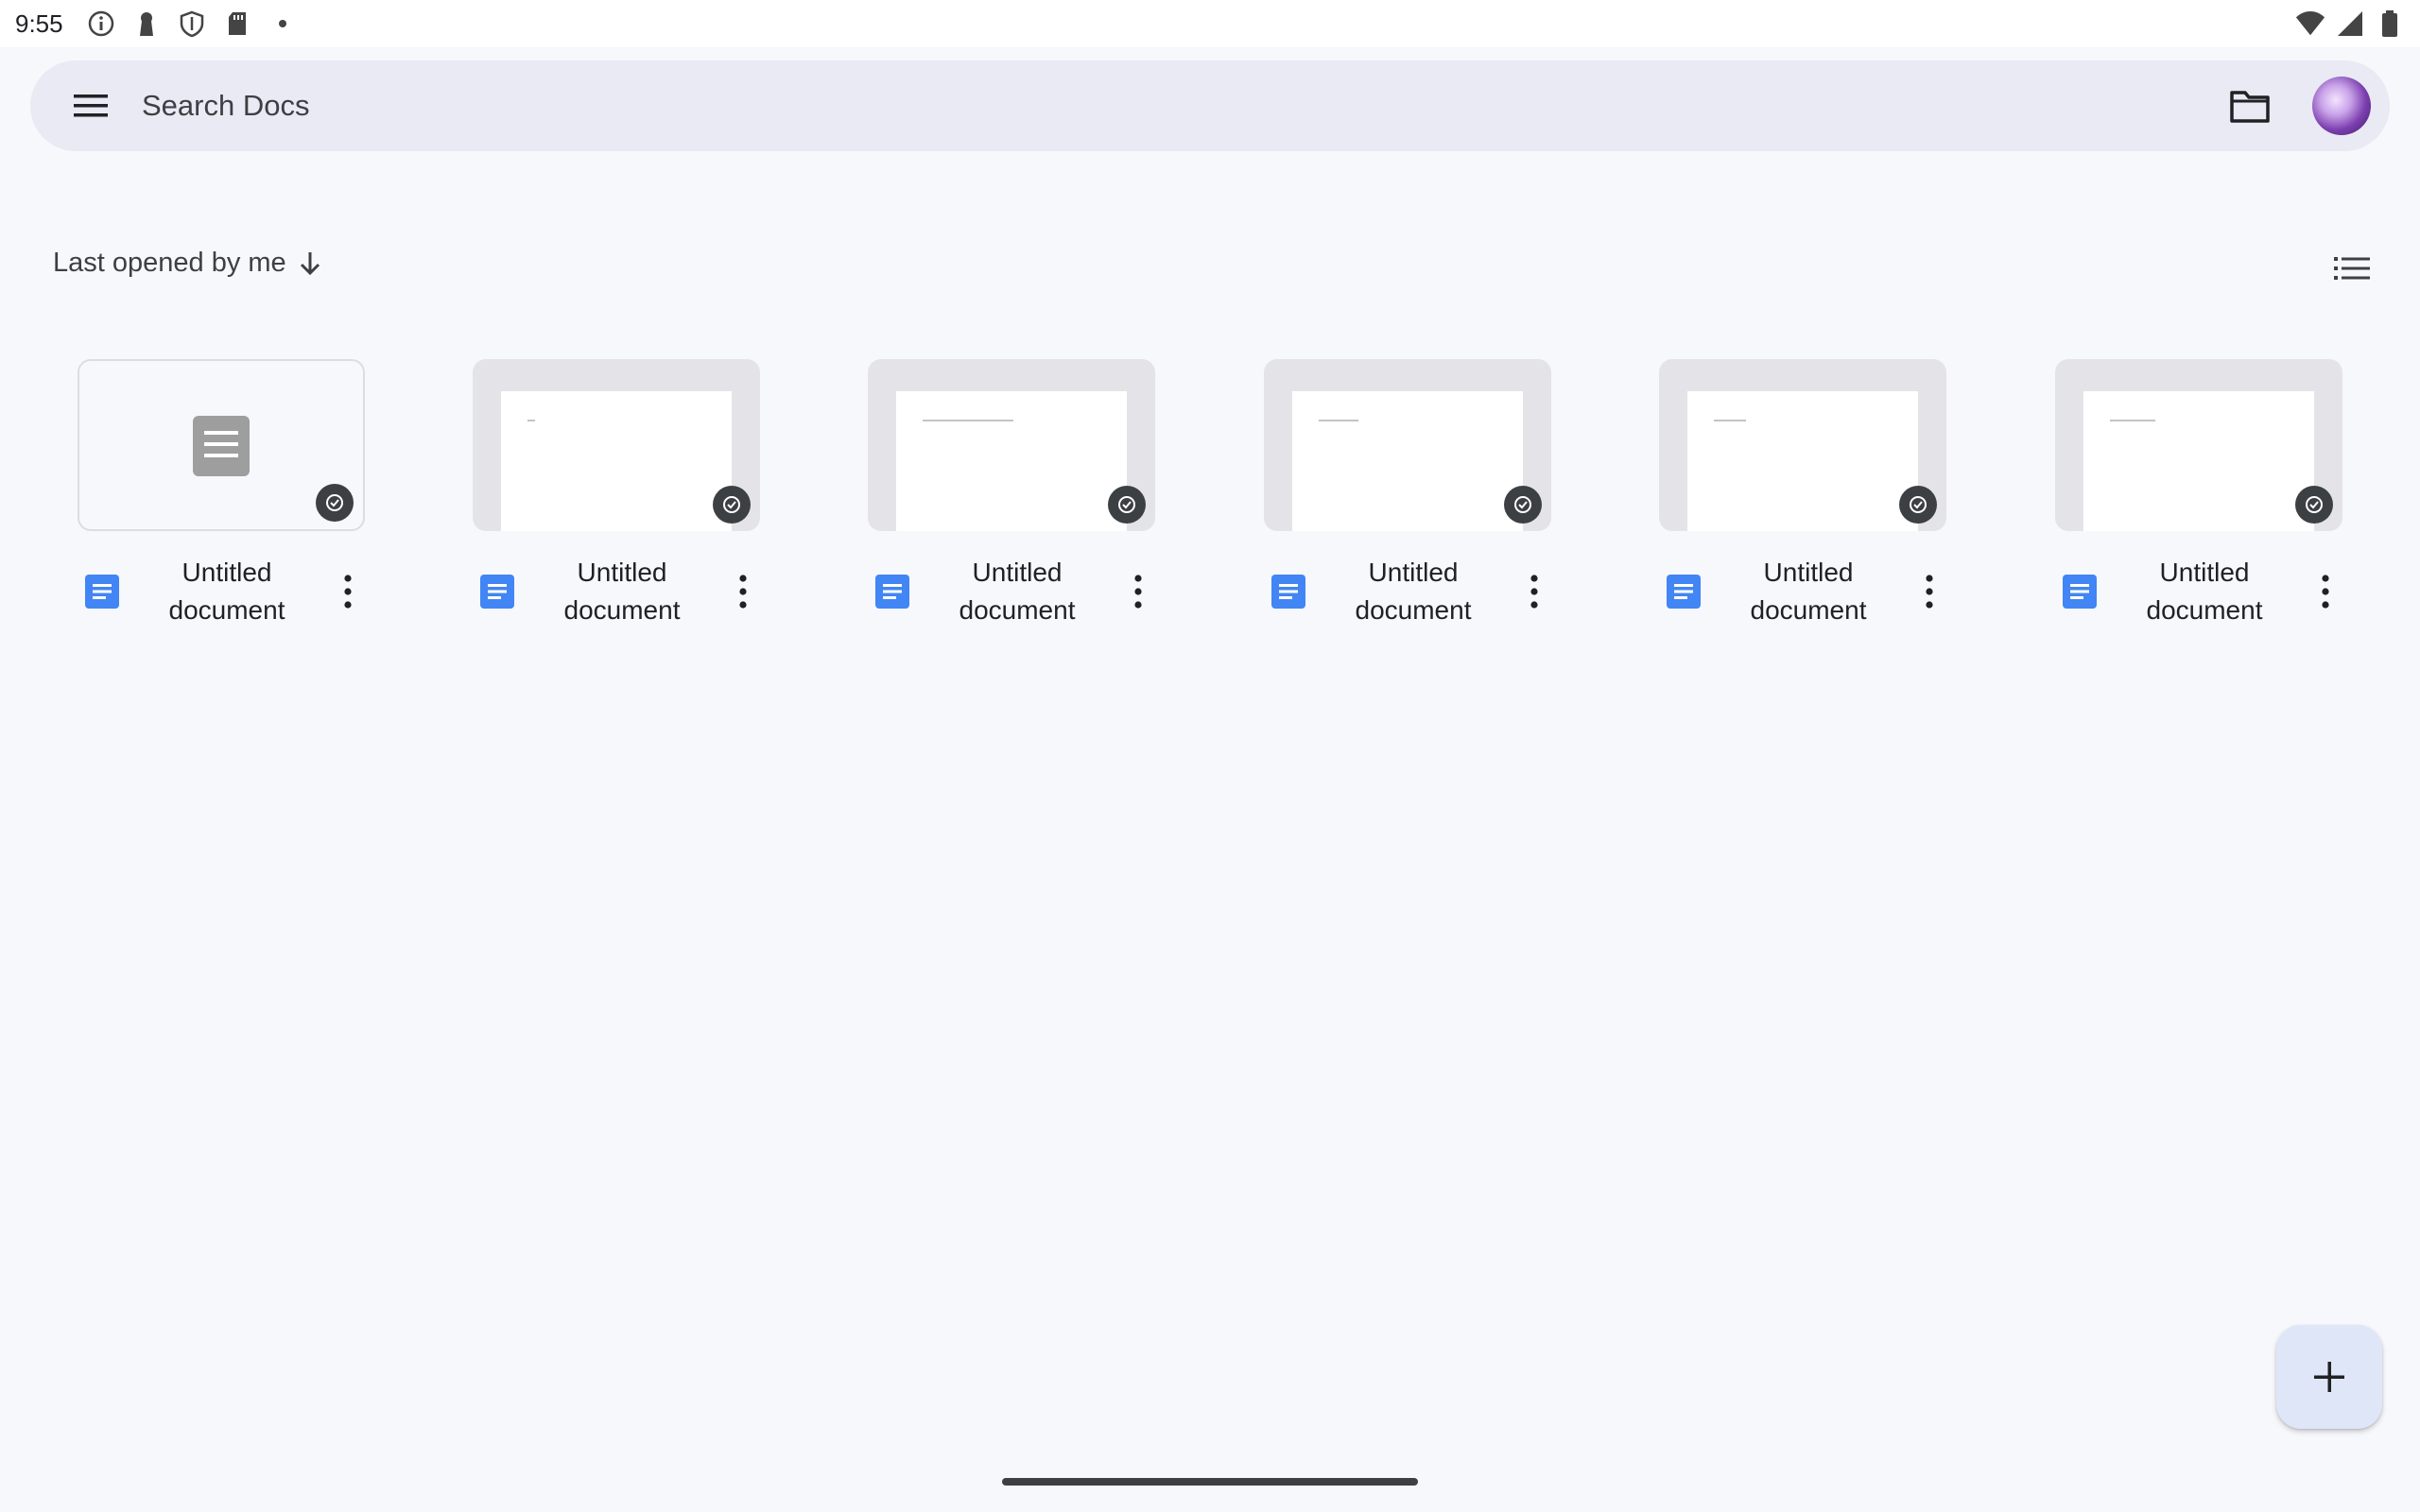 The image size is (2420, 1512). What do you see at coordinates (1210, 23) in the screenshot?
I see `status-bar: 9:55` at bounding box center [1210, 23].